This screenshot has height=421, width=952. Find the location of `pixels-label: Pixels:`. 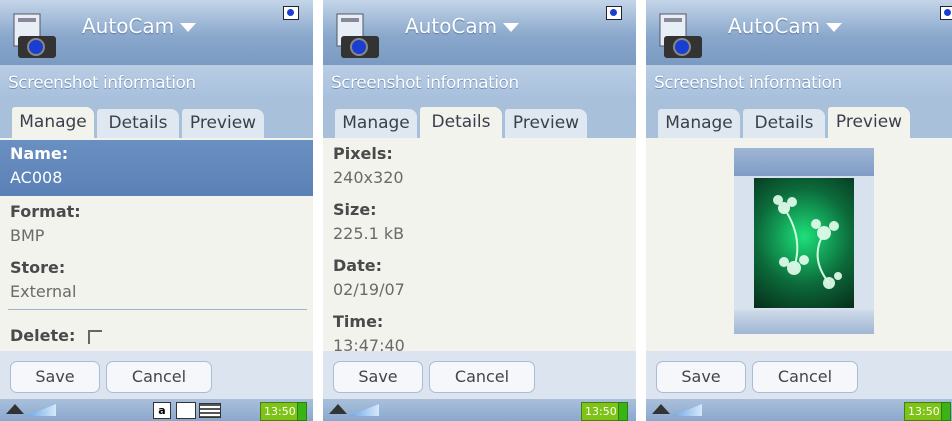

pixels-label: Pixels: is located at coordinates (363, 153).